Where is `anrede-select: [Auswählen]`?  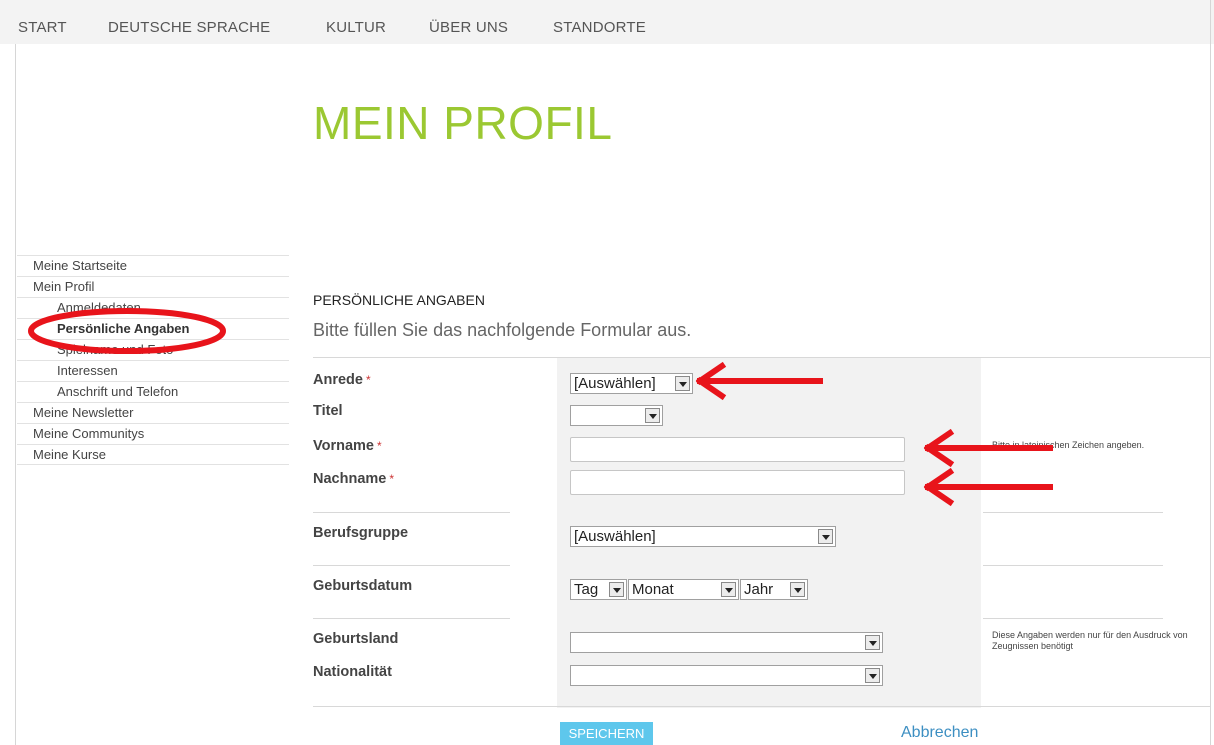 anrede-select: [Auswählen] is located at coordinates (631, 383).